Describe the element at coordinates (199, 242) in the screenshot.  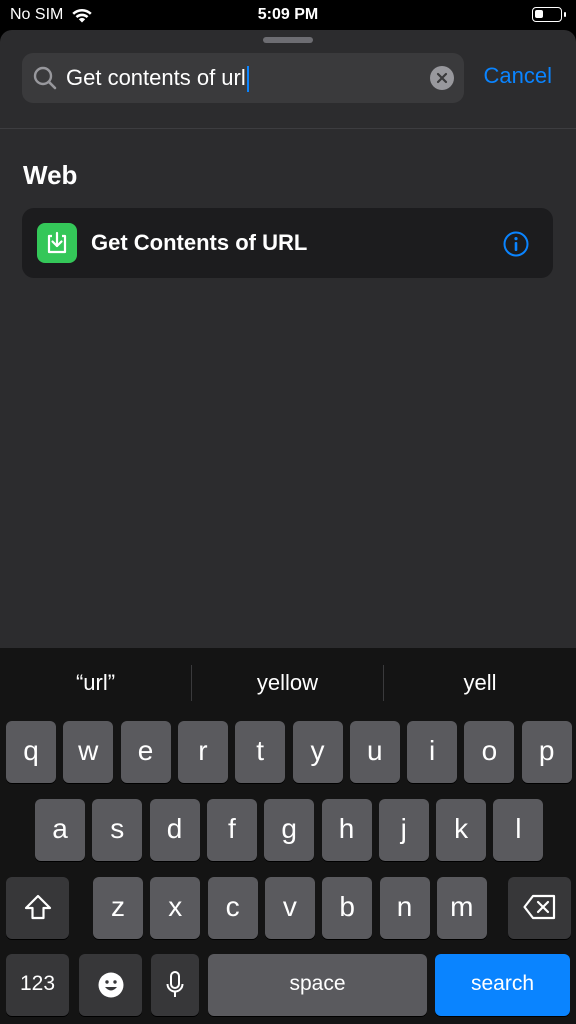
I see `action-label: Get Contents of URL` at that location.